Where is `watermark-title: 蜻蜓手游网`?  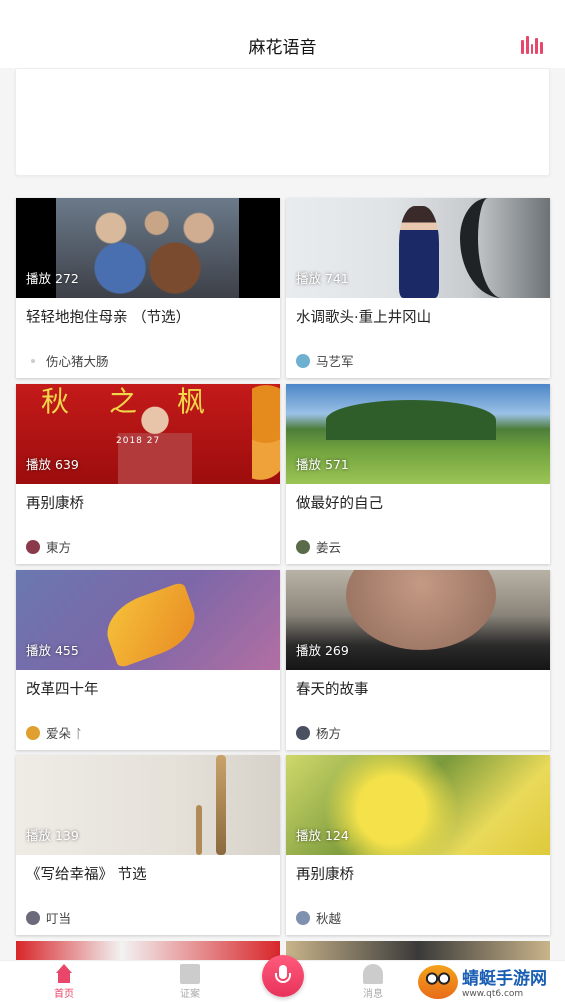
watermark-title: 蜻蜓手游网 is located at coordinates (504, 979).